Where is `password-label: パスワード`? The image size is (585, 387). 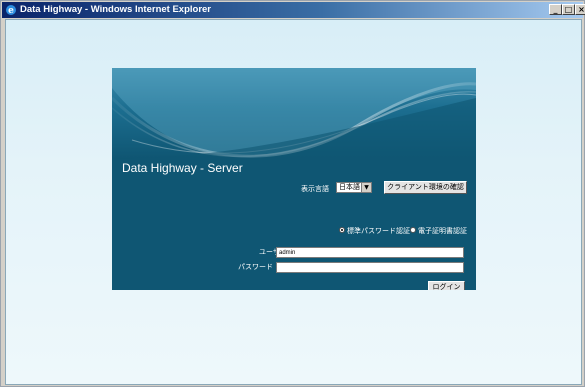 password-label: パスワード is located at coordinates (255, 267).